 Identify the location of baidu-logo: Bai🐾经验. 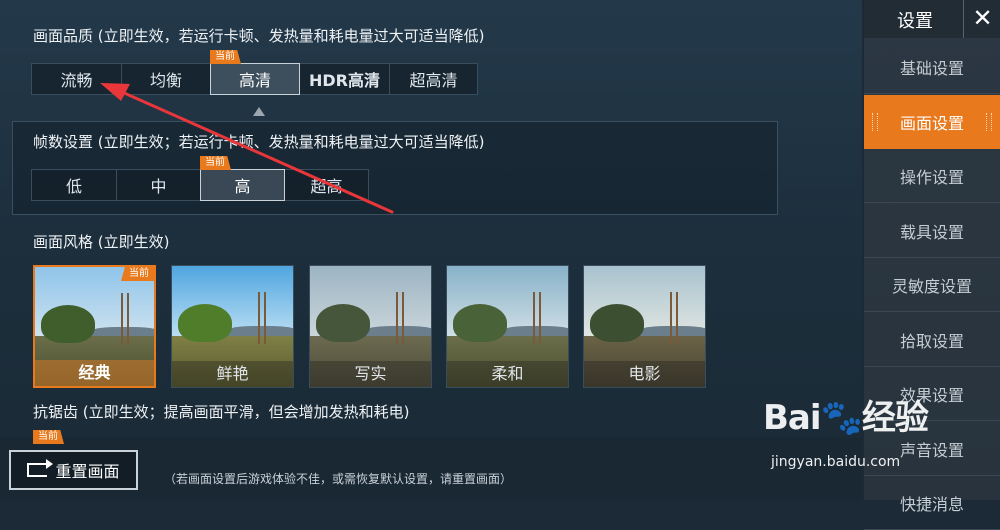
(846, 418).